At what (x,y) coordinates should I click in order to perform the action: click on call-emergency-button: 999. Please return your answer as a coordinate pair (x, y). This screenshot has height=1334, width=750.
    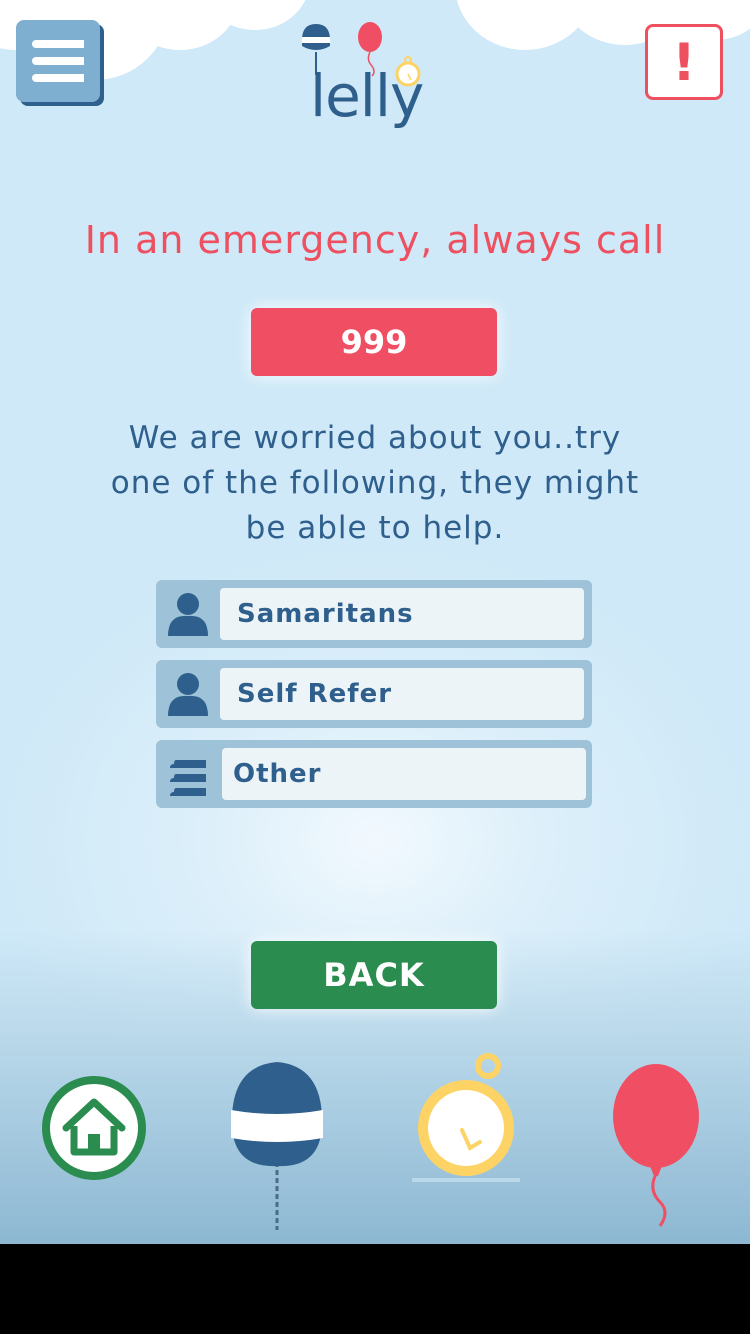
    Looking at the image, I should click on (374, 342).